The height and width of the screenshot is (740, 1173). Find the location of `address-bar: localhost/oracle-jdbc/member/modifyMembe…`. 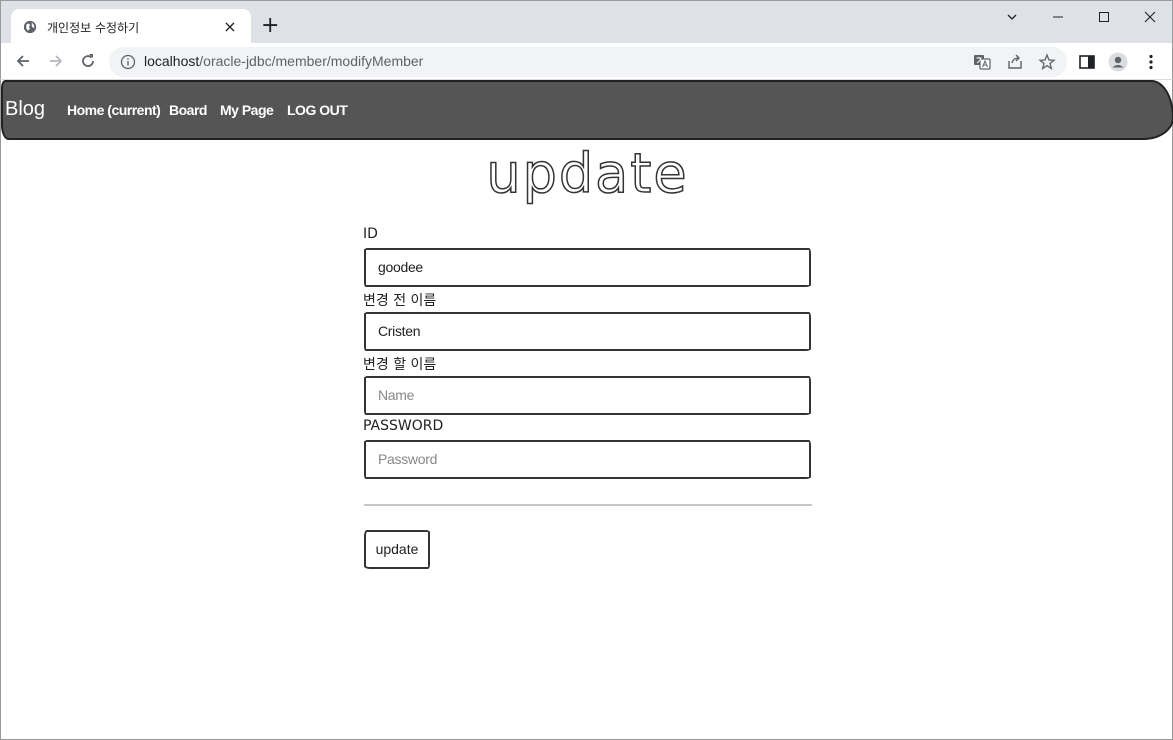

address-bar: localhost/oracle-jdbc/member/modifyMembe… is located at coordinates (588, 62).